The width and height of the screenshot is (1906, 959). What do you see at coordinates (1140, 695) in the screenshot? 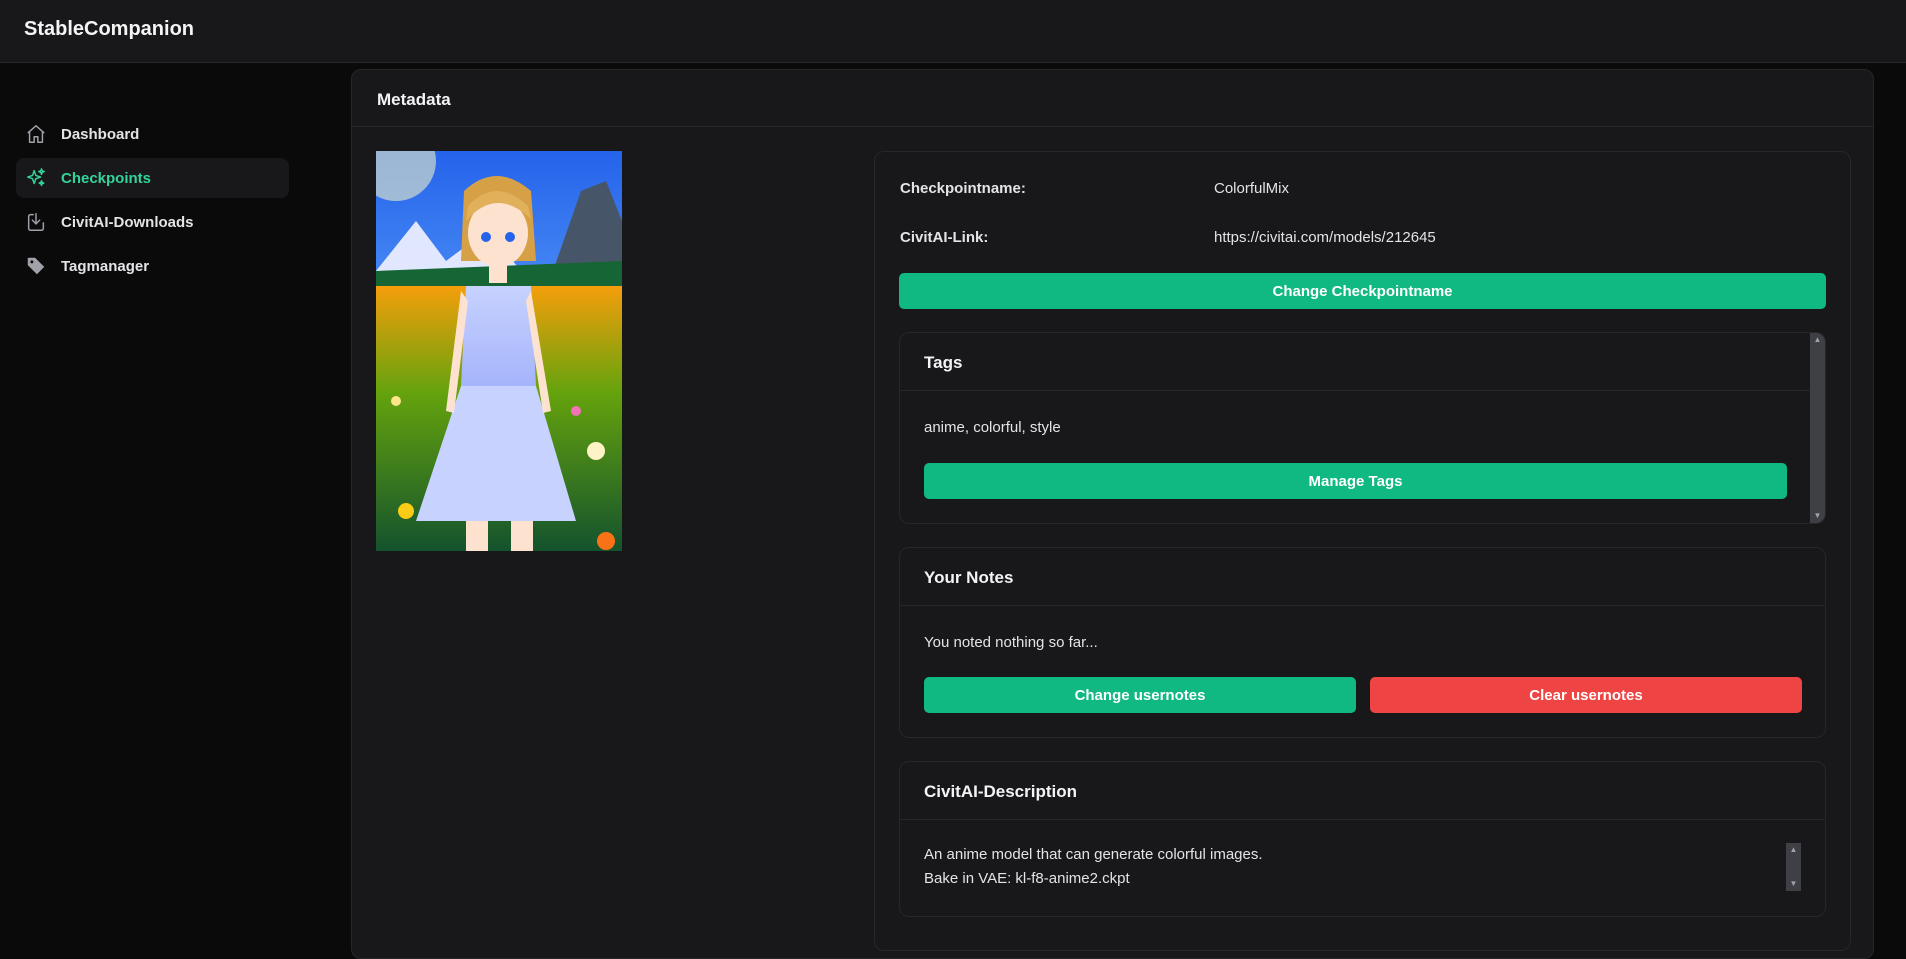
I see `change-usernotes-button: Change usernotes` at bounding box center [1140, 695].